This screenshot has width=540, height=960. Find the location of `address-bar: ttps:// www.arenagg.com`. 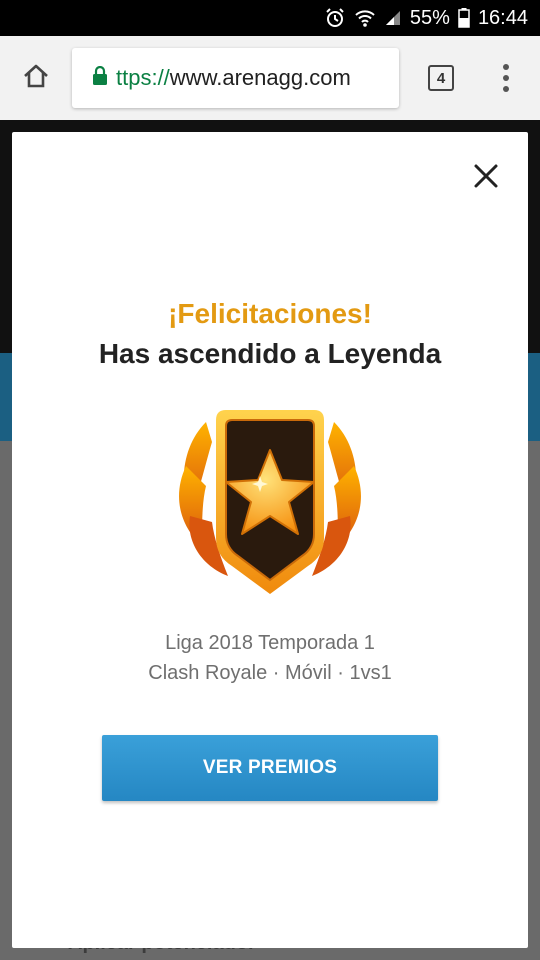

address-bar: ttps:// www.arenagg.com is located at coordinates (235, 78).